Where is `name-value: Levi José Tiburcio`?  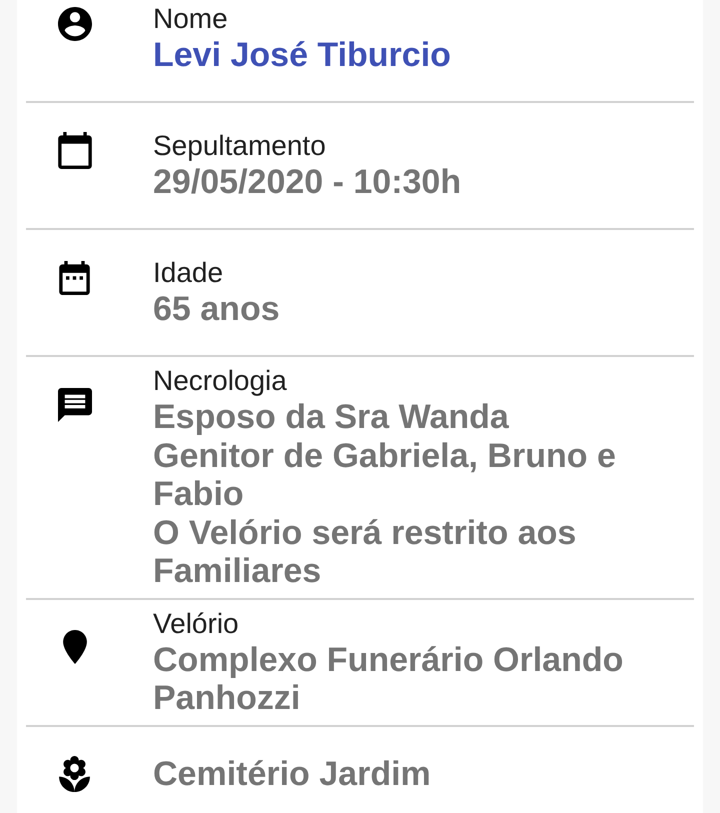
name-value: Levi José Tiburcio is located at coordinates (302, 55).